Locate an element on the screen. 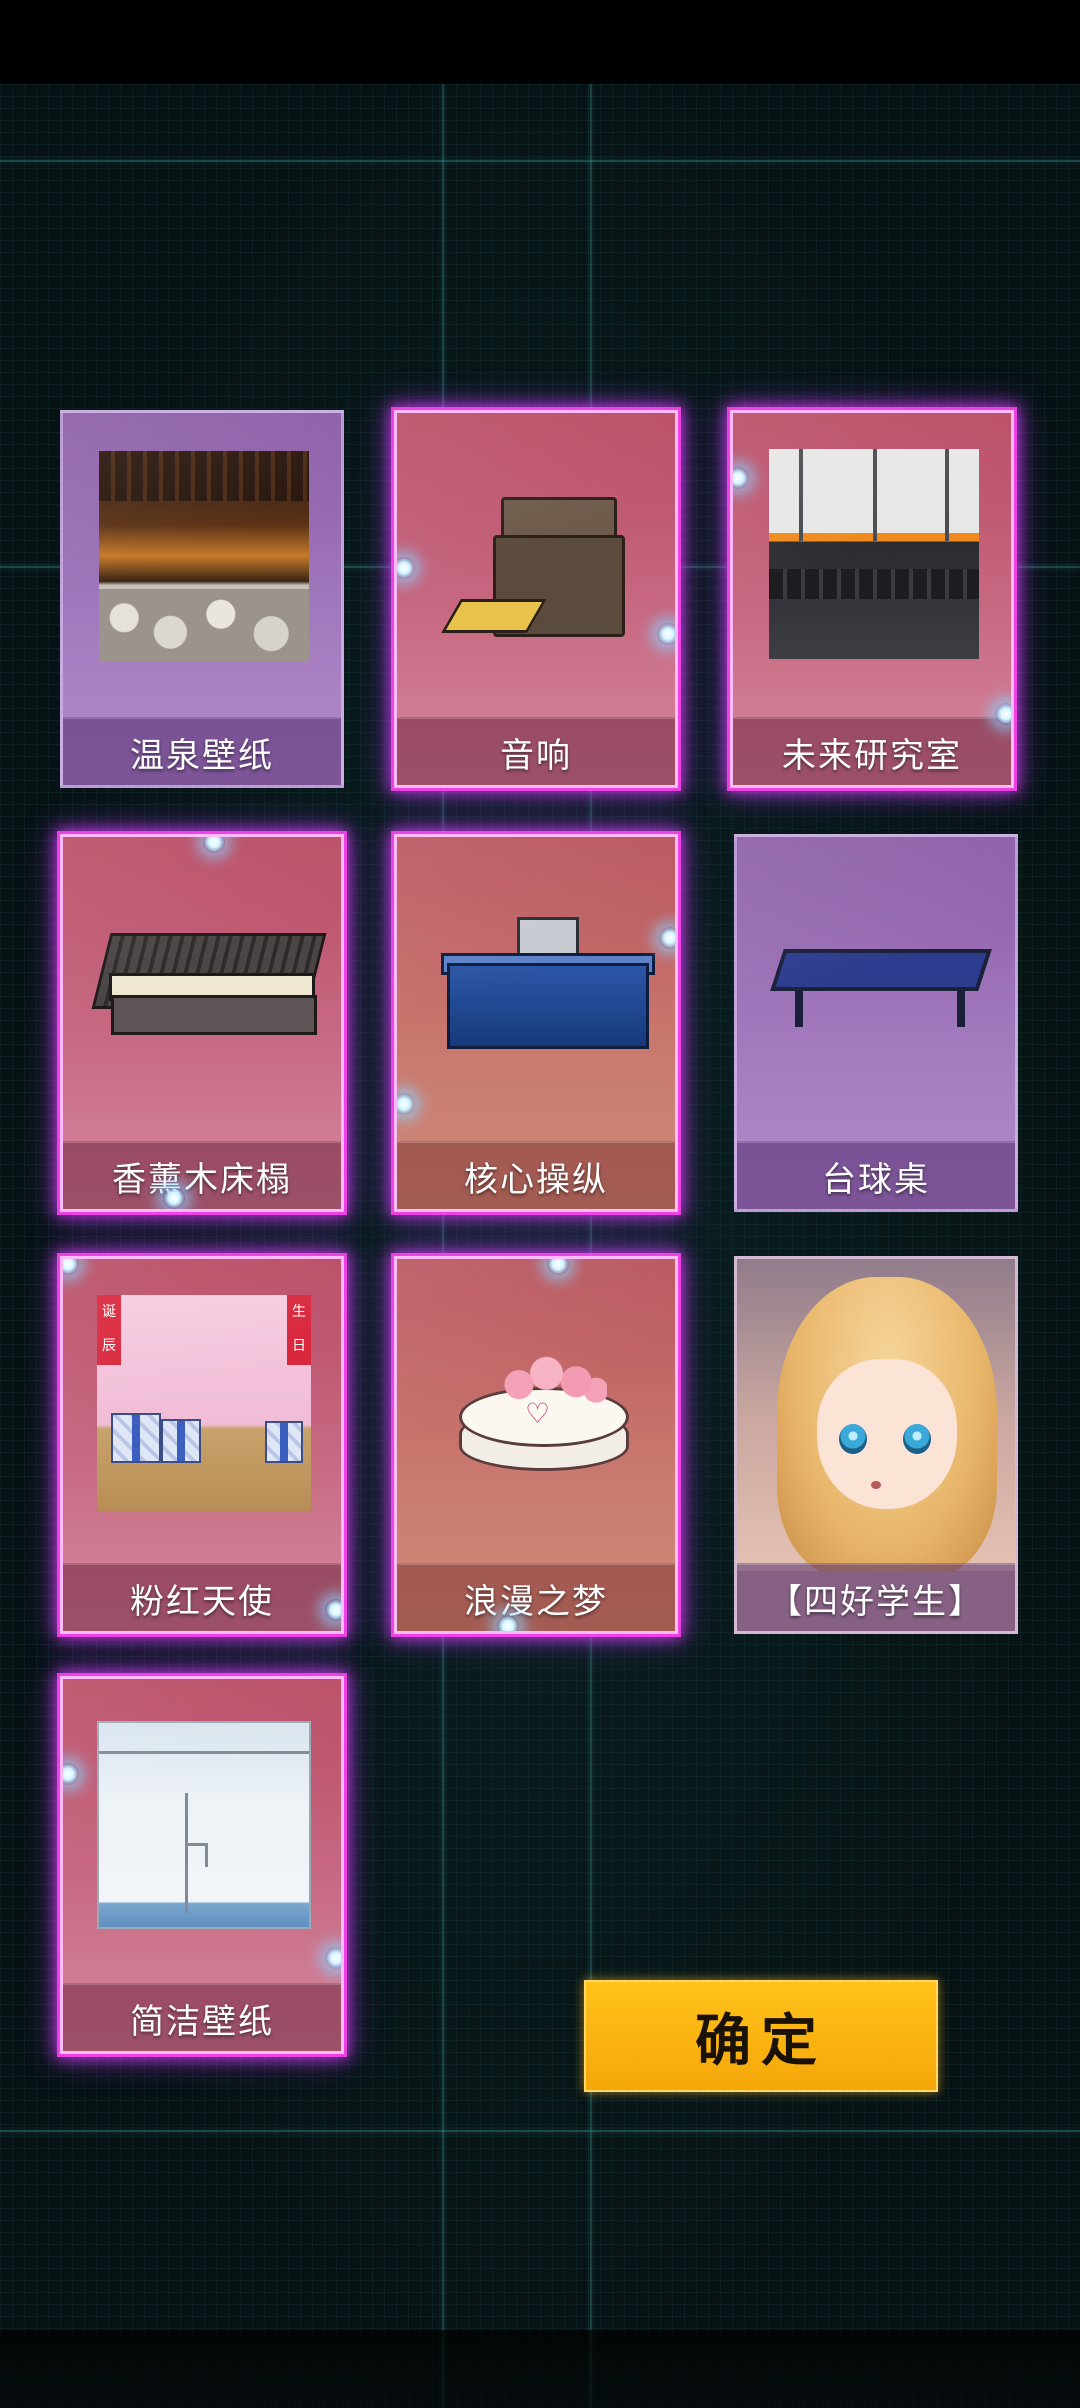 The width and height of the screenshot is (1080, 2408). pink-angel-thumbnail: 诞辰 生日 is located at coordinates (204, 1403).